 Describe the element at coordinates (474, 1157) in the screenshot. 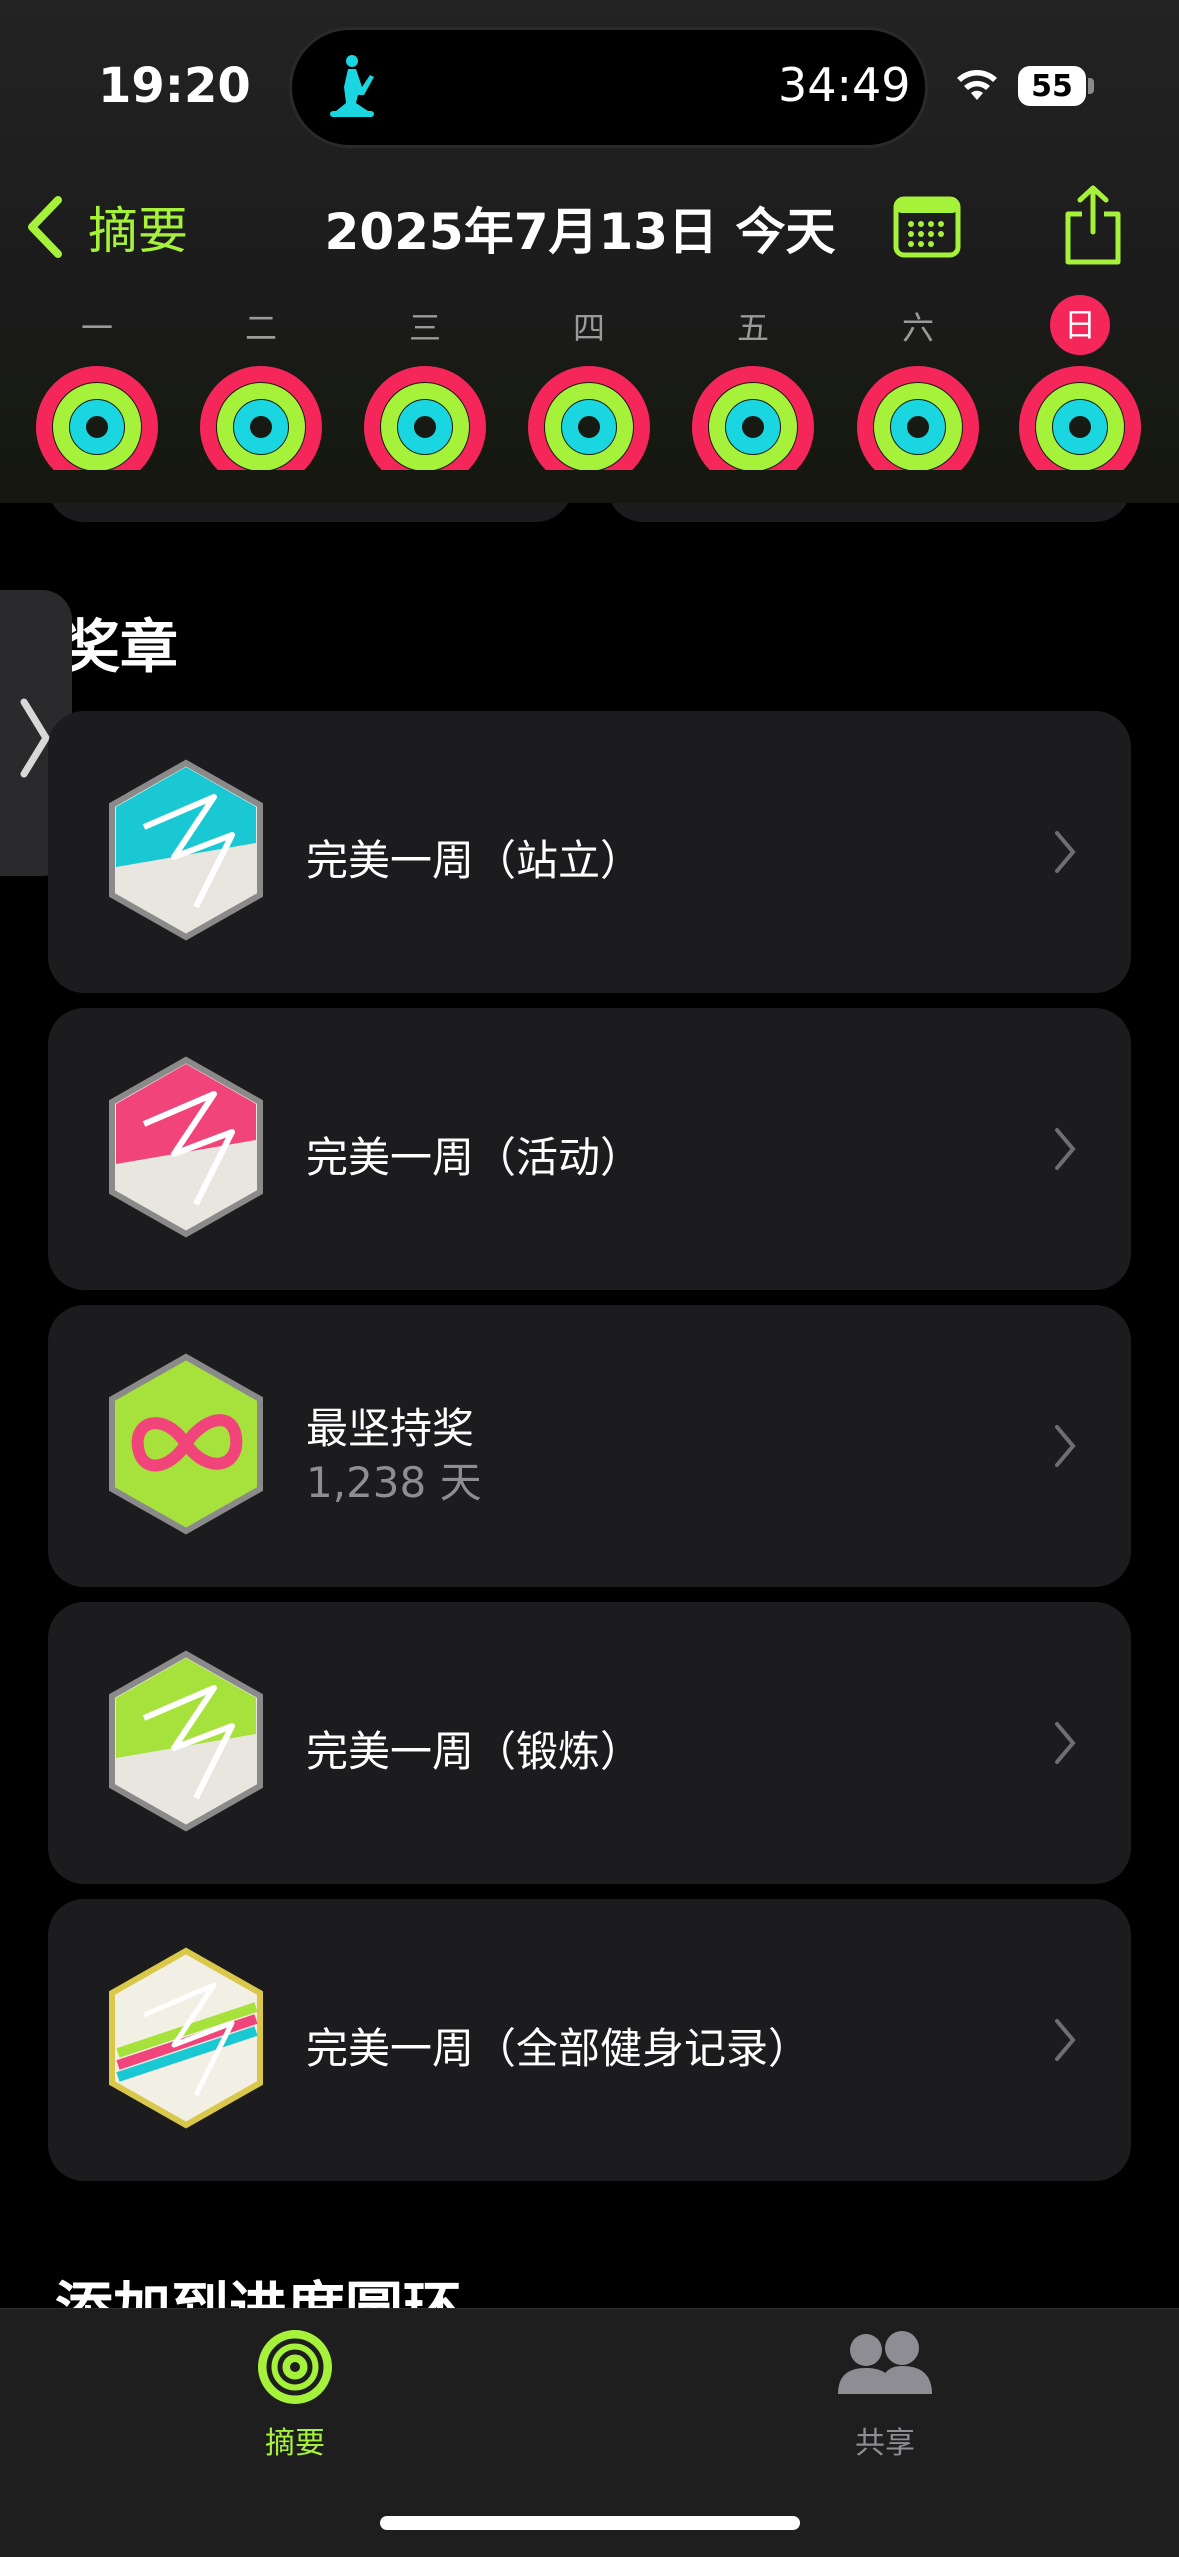

I see `award-title: 完美一周（活动）` at that location.